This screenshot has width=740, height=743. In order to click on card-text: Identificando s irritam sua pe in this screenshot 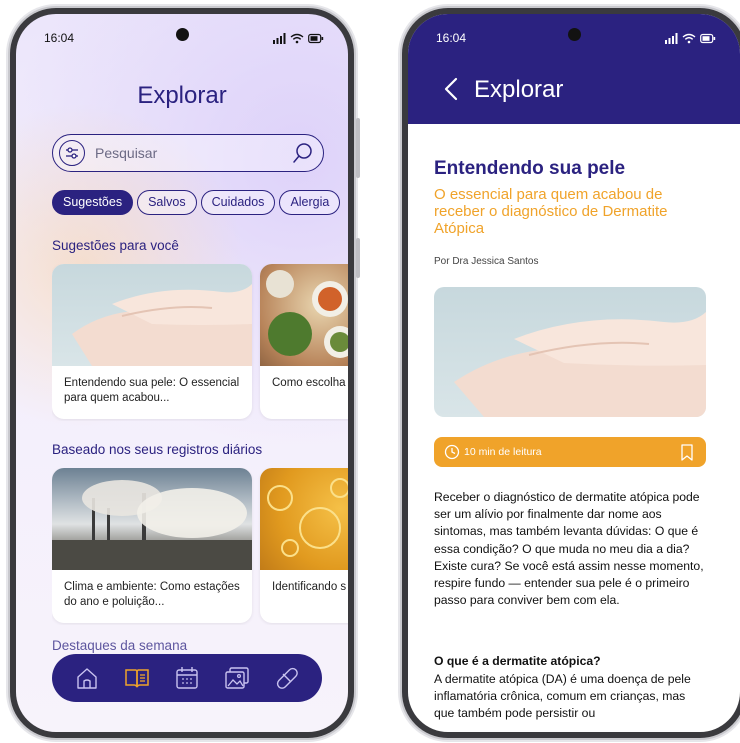, I will do `click(310, 587)`.